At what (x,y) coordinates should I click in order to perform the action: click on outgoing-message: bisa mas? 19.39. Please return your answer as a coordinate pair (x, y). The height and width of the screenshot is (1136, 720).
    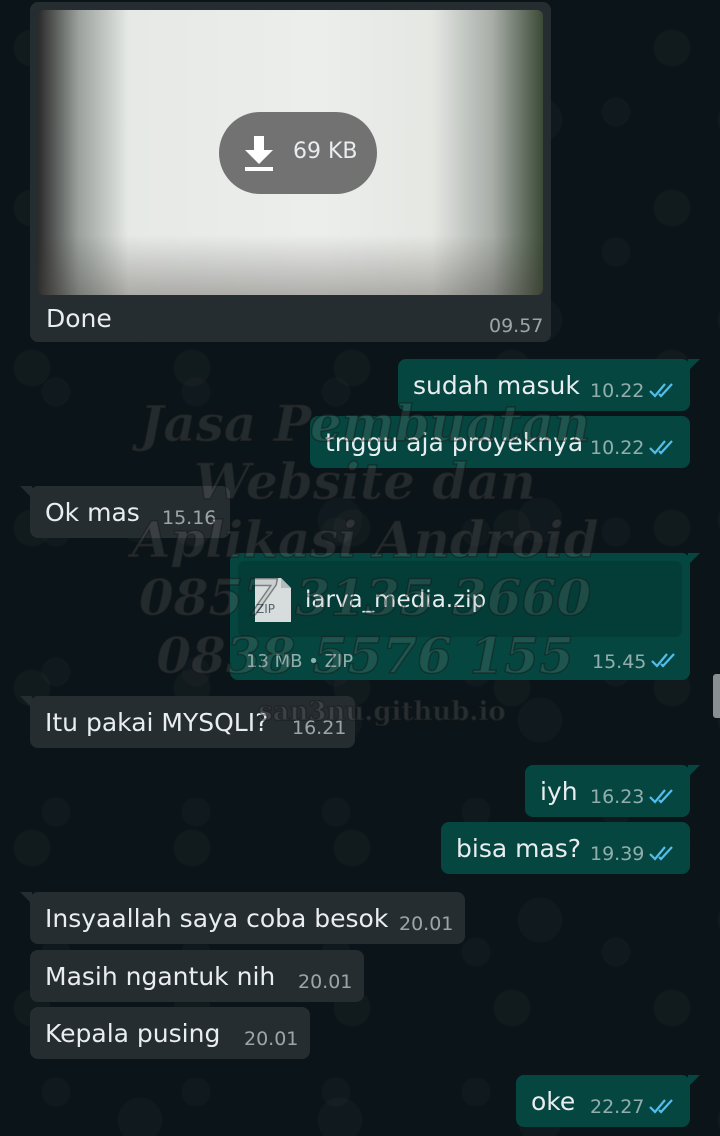
    Looking at the image, I should click on (565, 848).